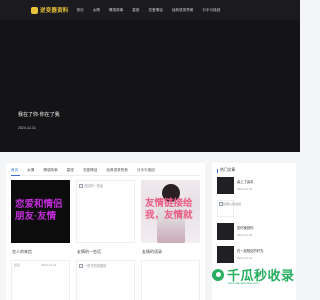  I want to click on tab-6: 经典语录赞美, so click(117, 170).